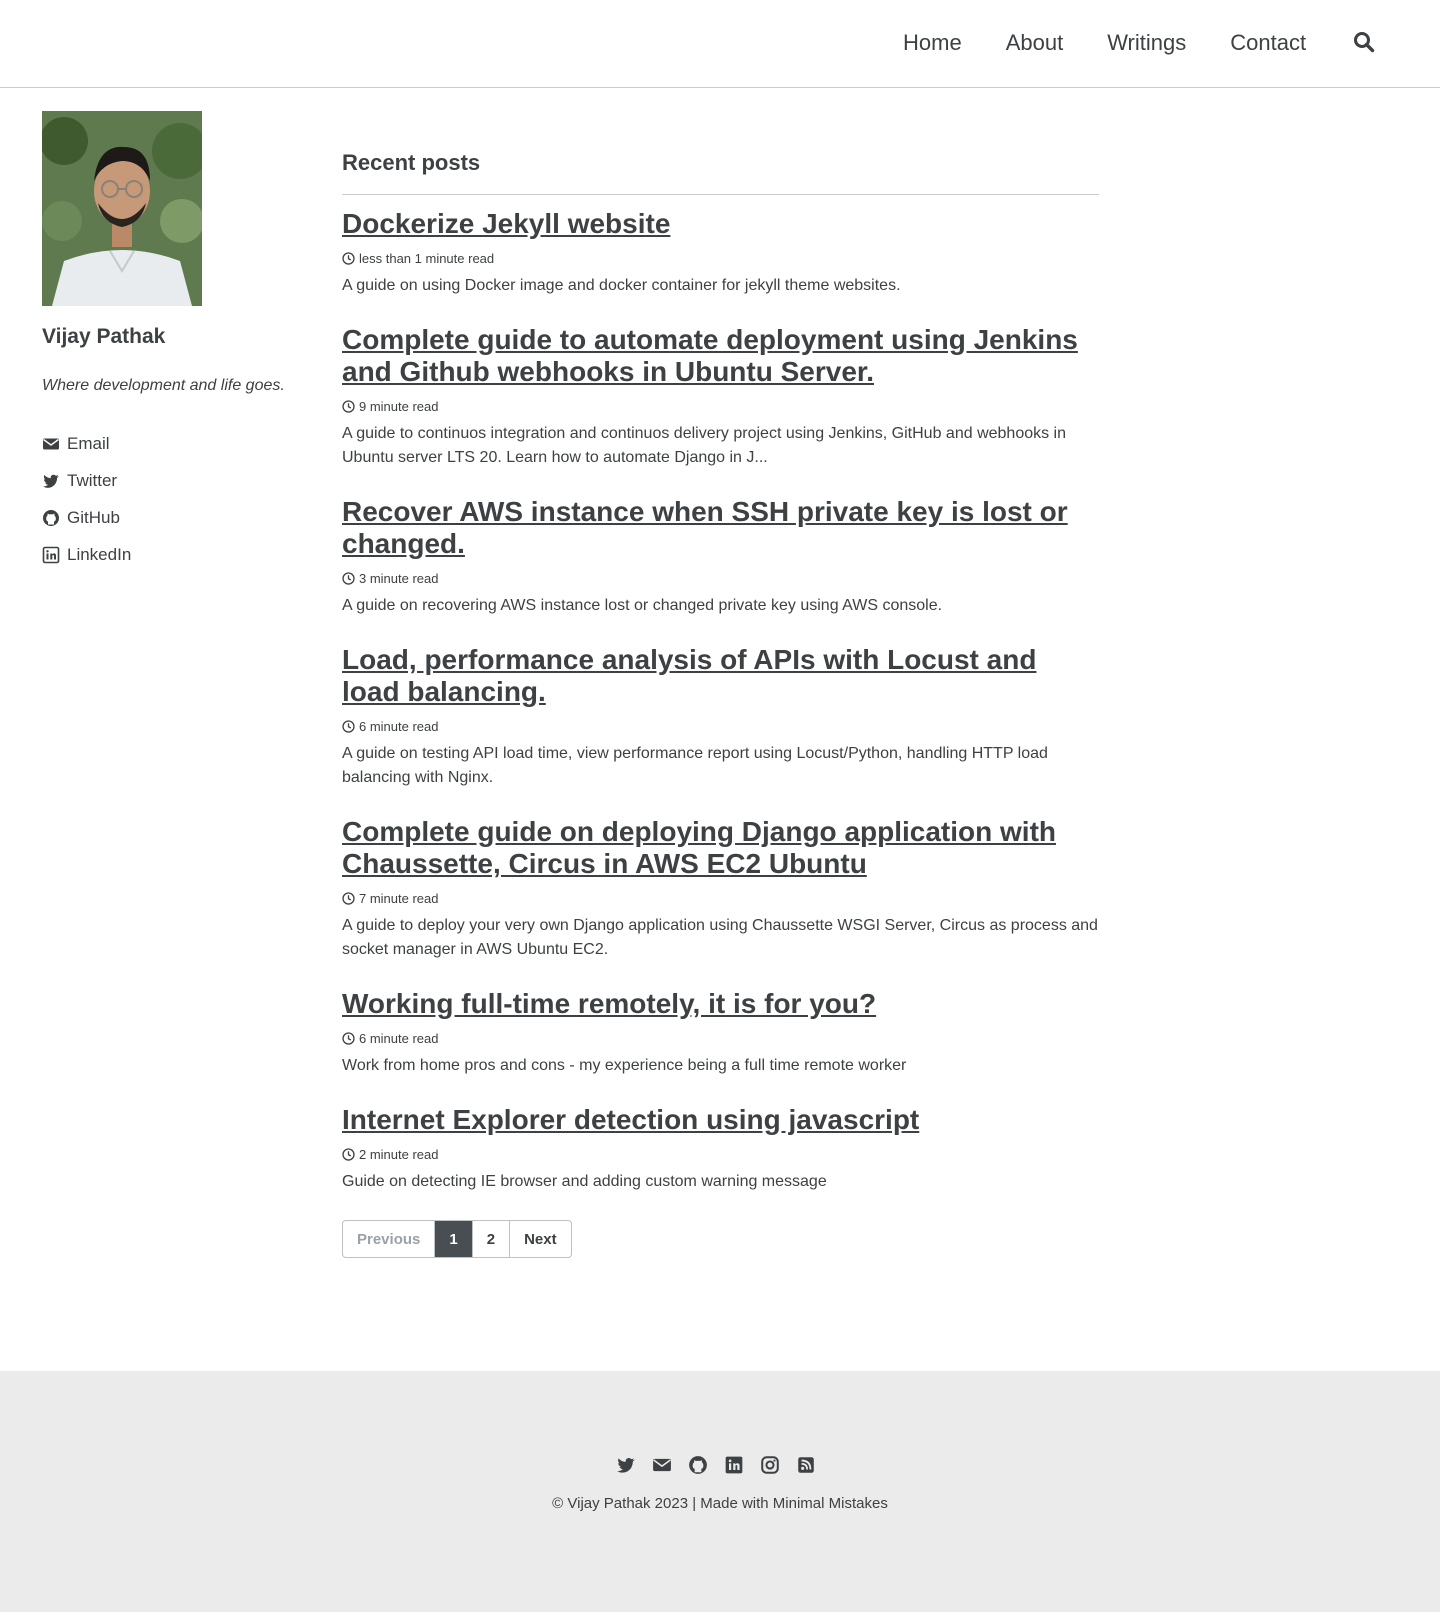 Image resolution: width=1440 pixels, height=1612 pixels. I want to click on read-time: 2 minute read, so click(399, 1154).